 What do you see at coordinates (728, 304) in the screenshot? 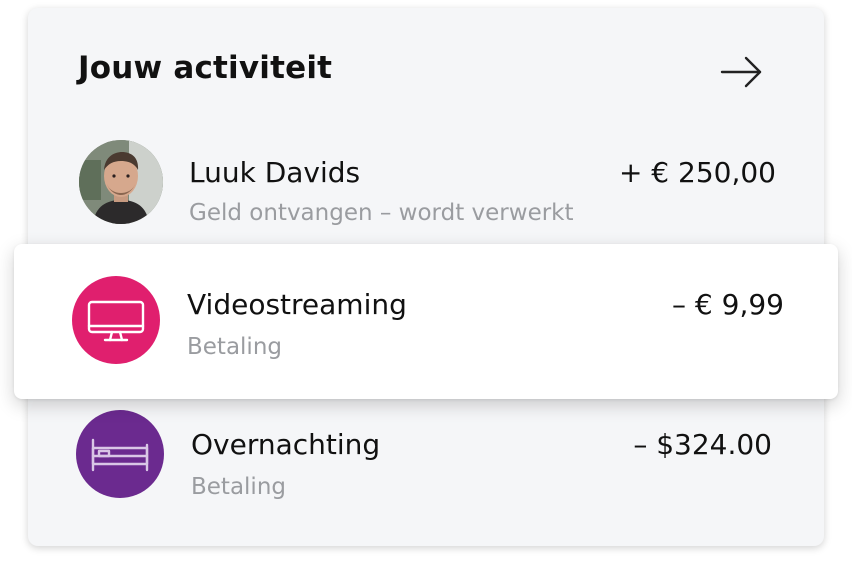
I see `activity-amount: – € 9,99` at bounding box center [728, 304].